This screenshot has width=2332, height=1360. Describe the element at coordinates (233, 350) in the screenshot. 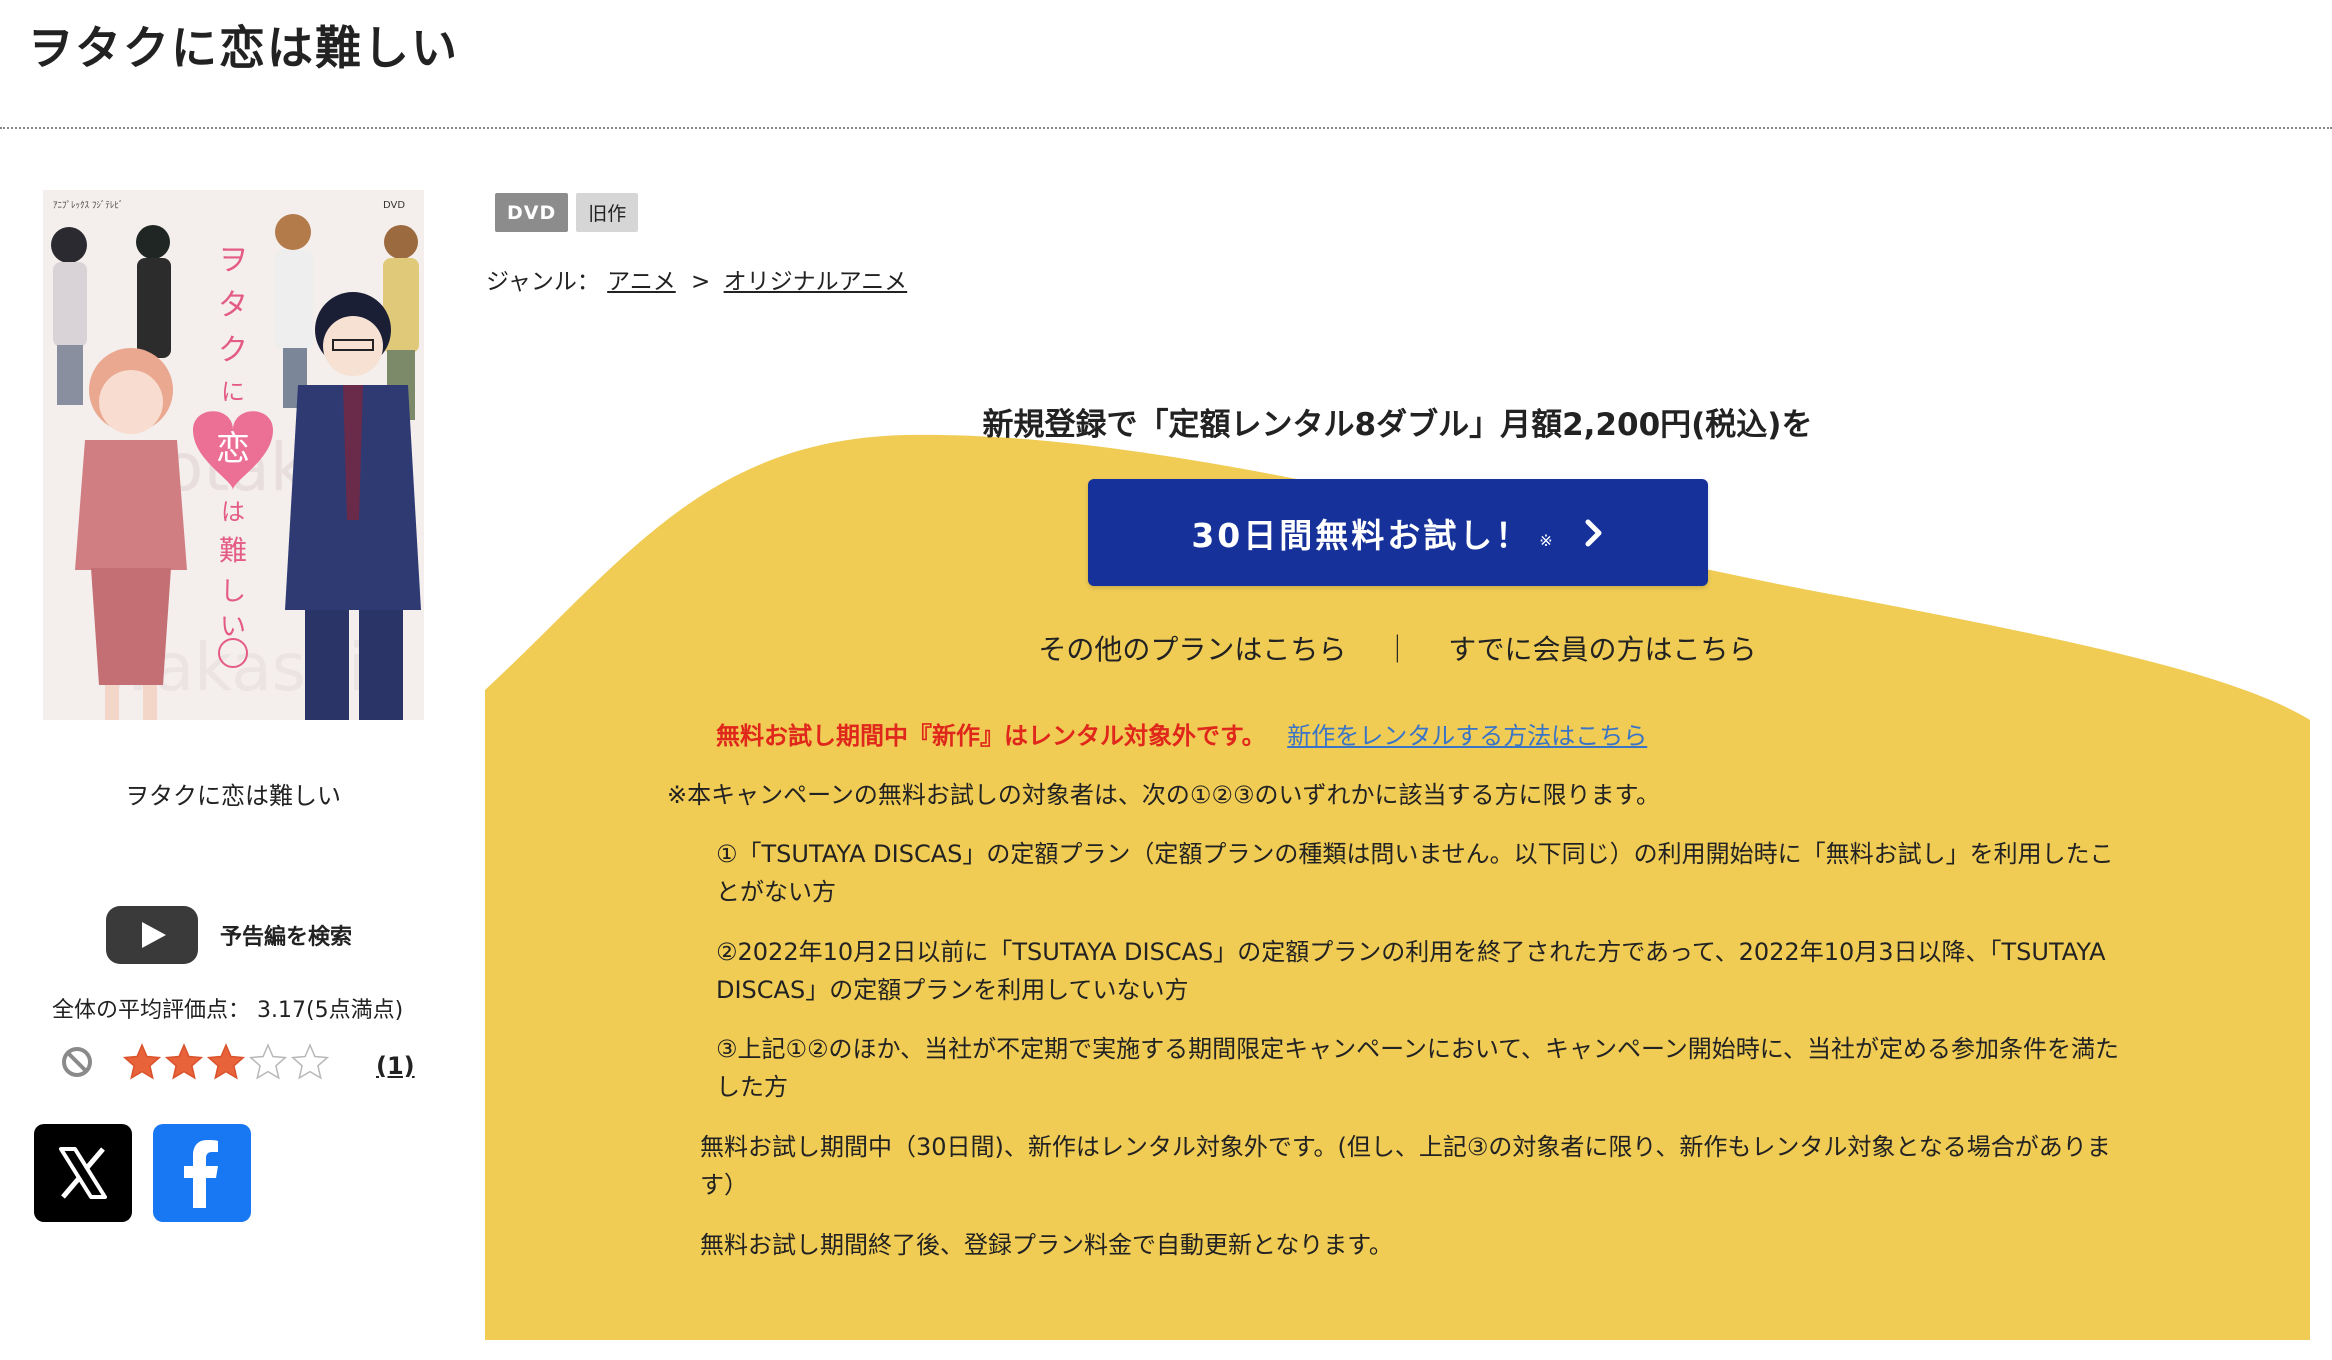

I see `svg-text: ク` at that location.